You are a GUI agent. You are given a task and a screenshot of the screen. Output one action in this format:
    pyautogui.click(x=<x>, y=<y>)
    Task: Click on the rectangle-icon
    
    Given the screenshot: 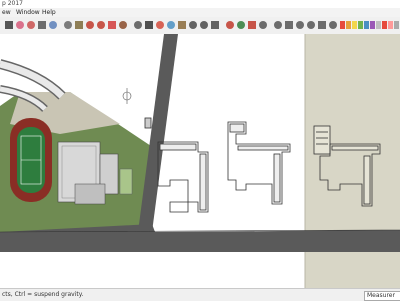 What is the action you would take?
    pyautogui.click(x=53, y=25)
    